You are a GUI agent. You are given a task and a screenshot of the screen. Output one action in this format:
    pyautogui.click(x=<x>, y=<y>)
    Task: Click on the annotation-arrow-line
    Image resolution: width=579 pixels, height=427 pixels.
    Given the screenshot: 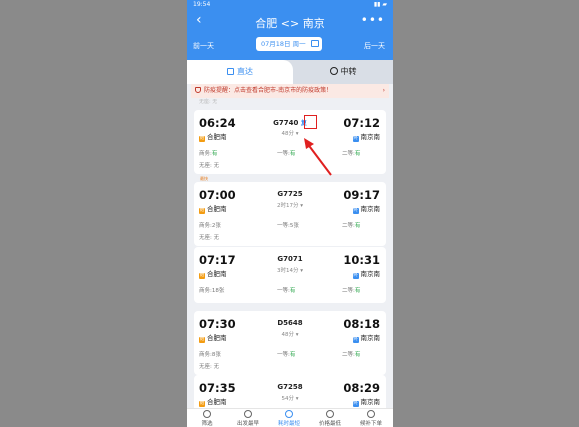 What is the action you would take?
    pyautogui.click(x=319, y=159)
    